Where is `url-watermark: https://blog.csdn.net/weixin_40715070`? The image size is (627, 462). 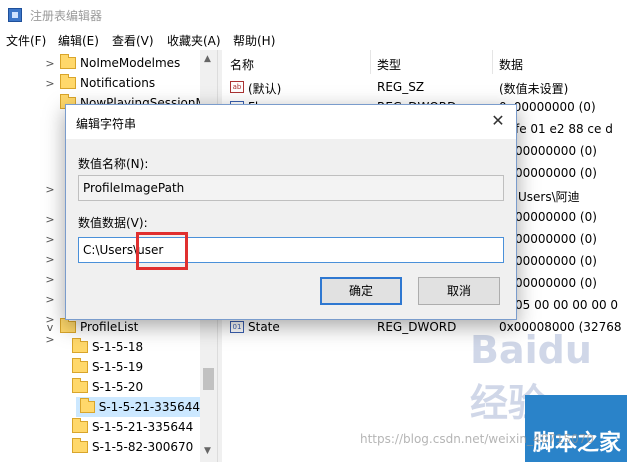
url-watermark: https://blog.csdn.net/weixin_40715070 is located at coordinates (477, 439).